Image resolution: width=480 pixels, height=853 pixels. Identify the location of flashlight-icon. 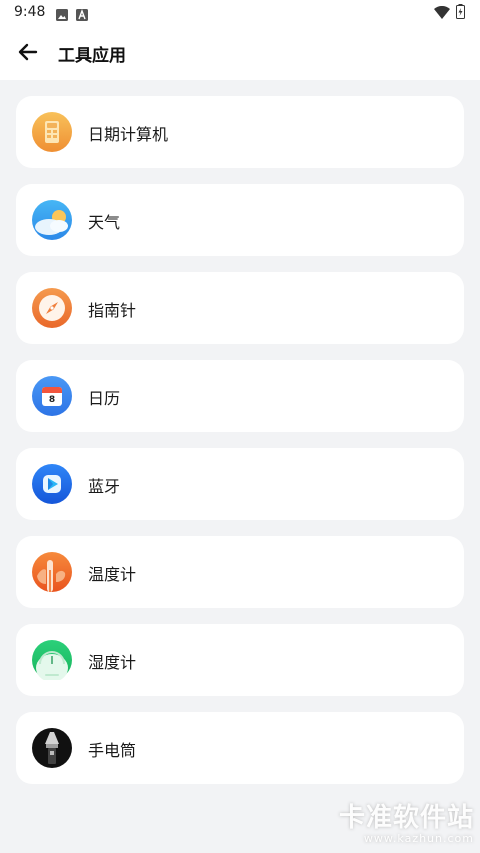
(52, 748).